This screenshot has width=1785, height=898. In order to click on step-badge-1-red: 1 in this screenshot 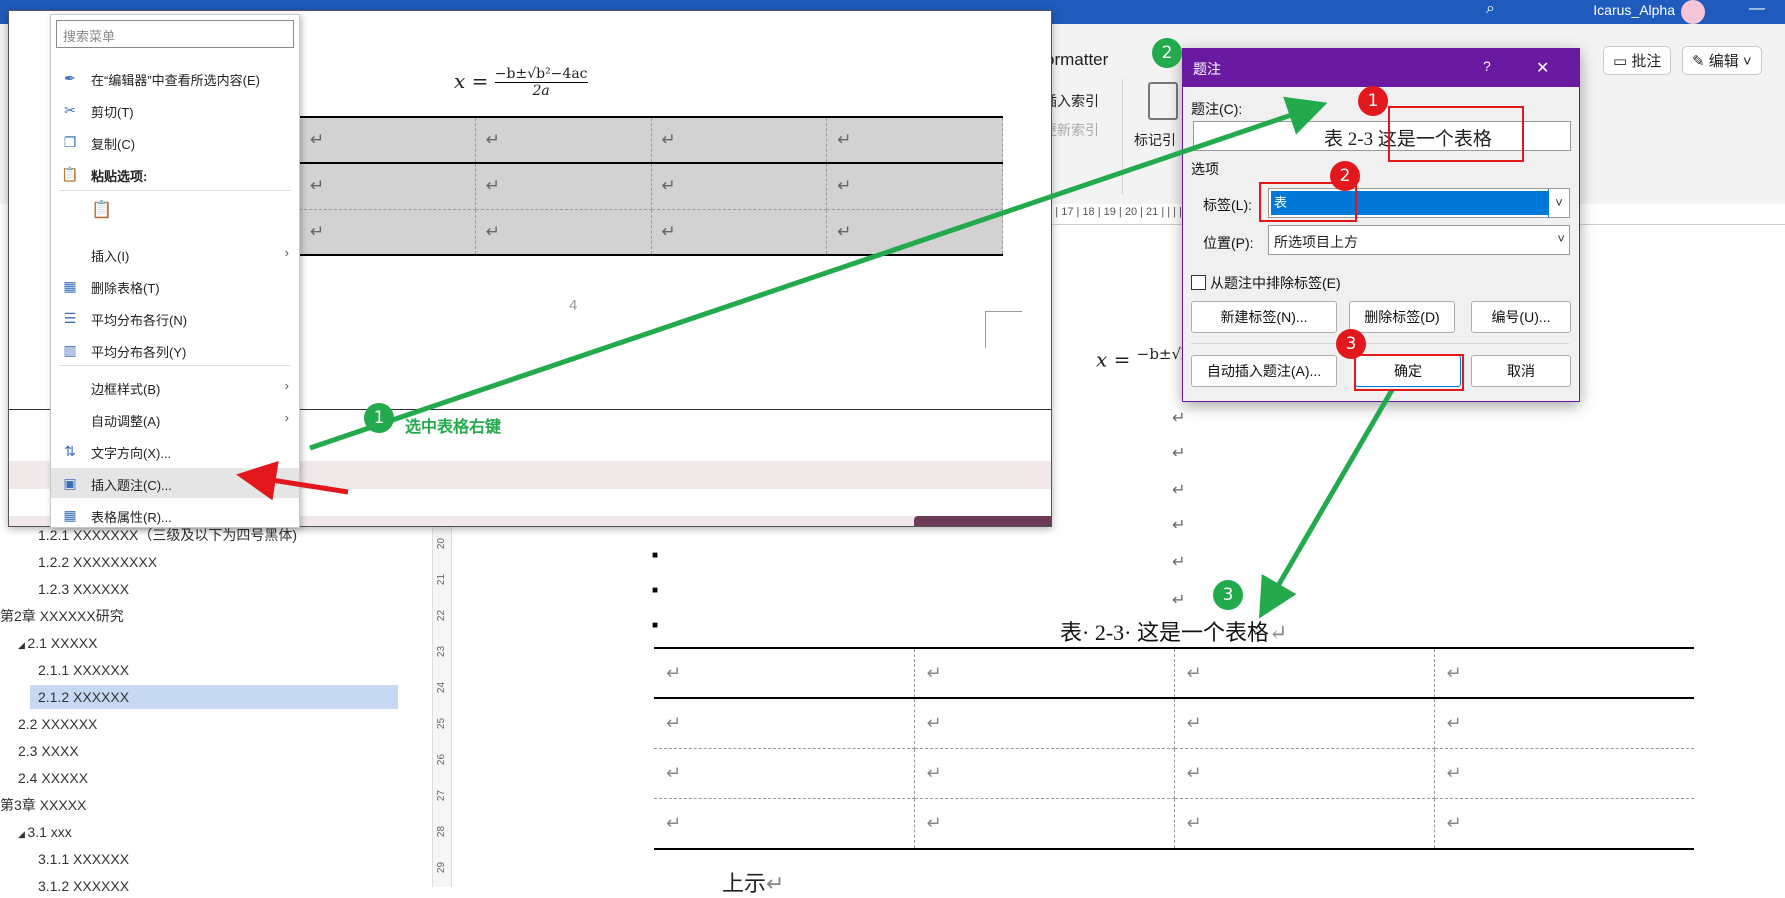, I will do `click(1373, 101)`.